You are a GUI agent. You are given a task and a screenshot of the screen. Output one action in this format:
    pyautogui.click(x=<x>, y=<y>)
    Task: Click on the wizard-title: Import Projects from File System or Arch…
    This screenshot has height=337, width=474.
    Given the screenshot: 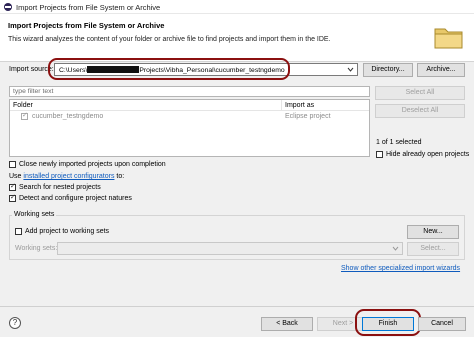 What is the action you would take?
    pyautogui.click(x=86, y=25)
    